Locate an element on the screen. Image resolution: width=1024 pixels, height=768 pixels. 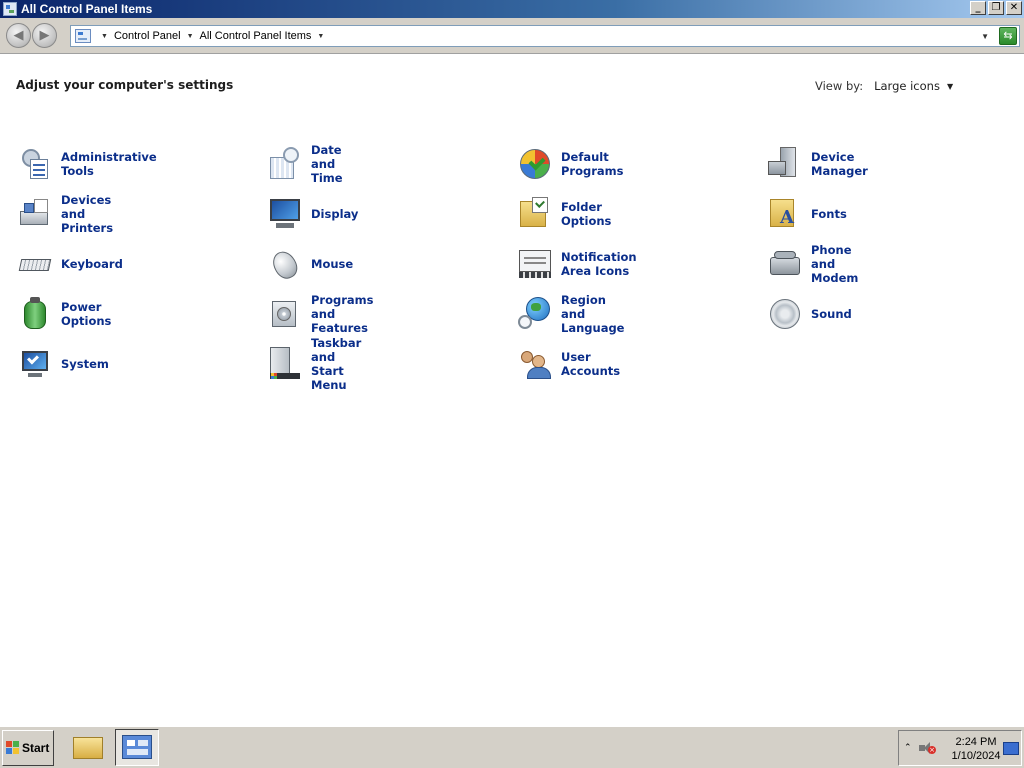
item-date-and-time: Date and Time is located at coordinates (305, 164).